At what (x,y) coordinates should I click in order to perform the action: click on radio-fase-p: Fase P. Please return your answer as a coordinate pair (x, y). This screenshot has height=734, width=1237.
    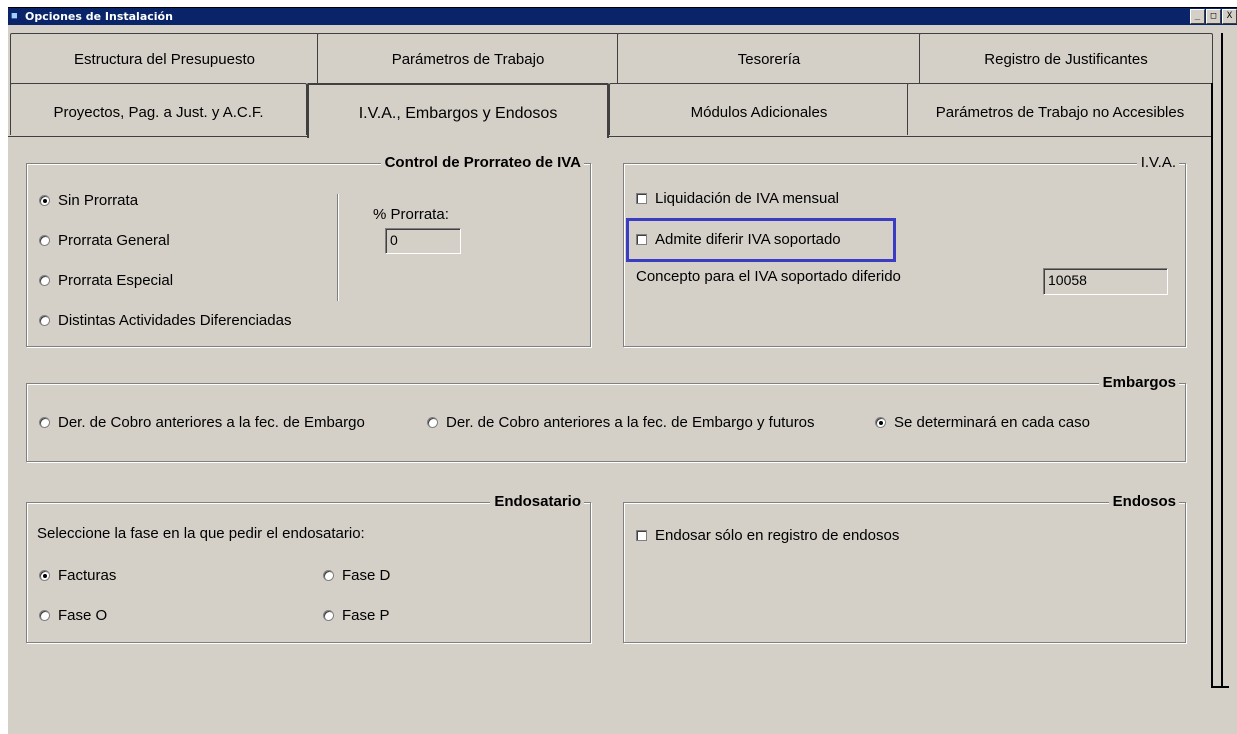
    Looking at the image, I should click on (356, 615).